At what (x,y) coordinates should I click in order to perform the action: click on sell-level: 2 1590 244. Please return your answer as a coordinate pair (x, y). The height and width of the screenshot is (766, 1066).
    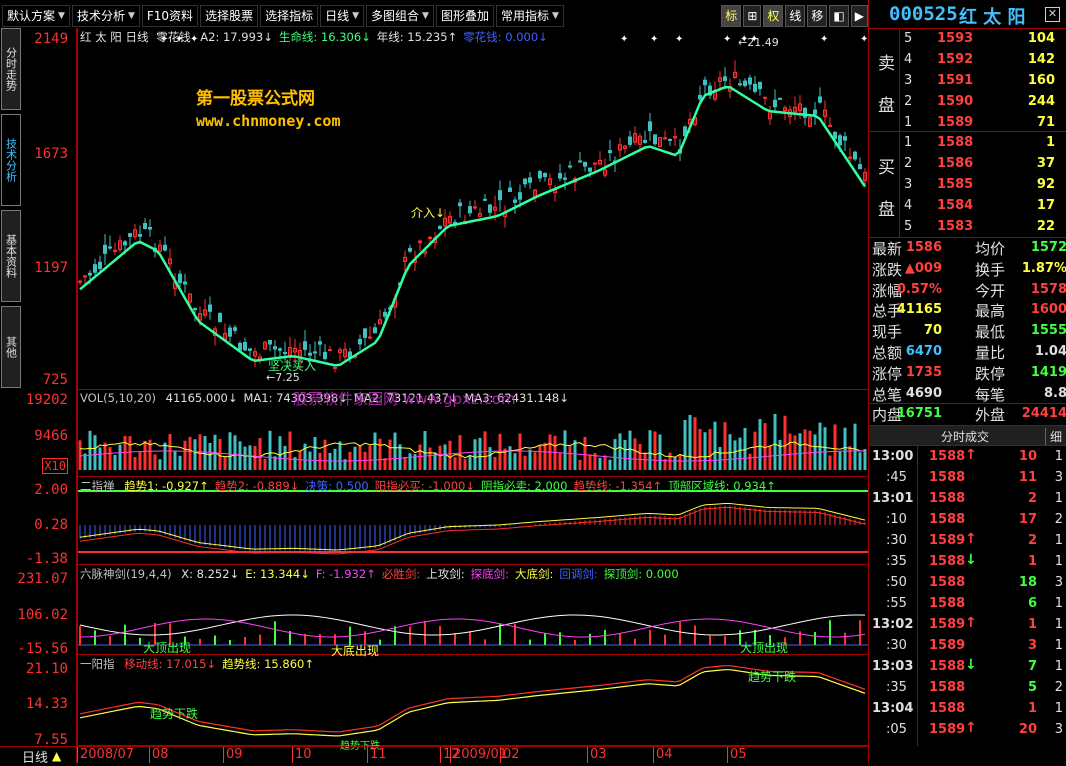
    Looking at the image, I should click on (967, 102).